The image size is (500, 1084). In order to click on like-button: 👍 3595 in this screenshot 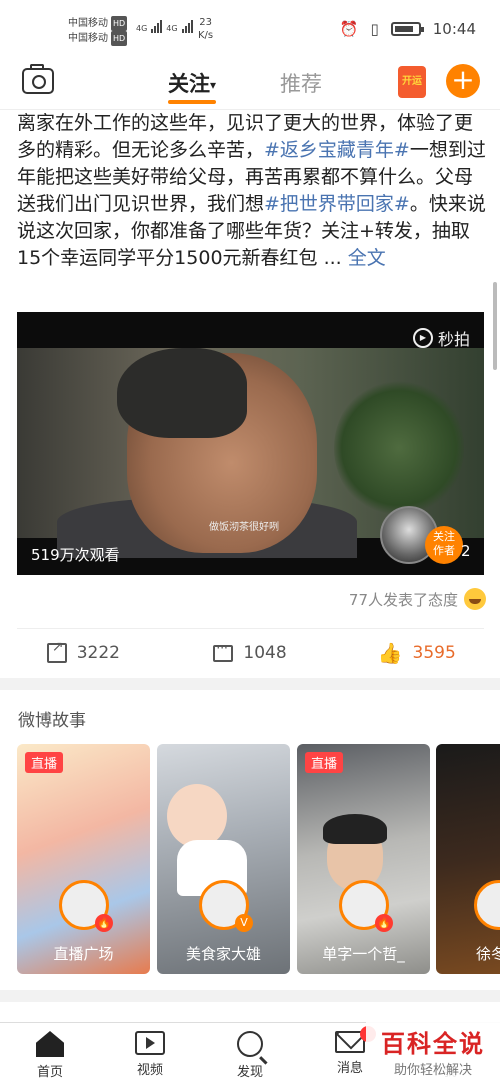, I will do `click(416, 653)`.